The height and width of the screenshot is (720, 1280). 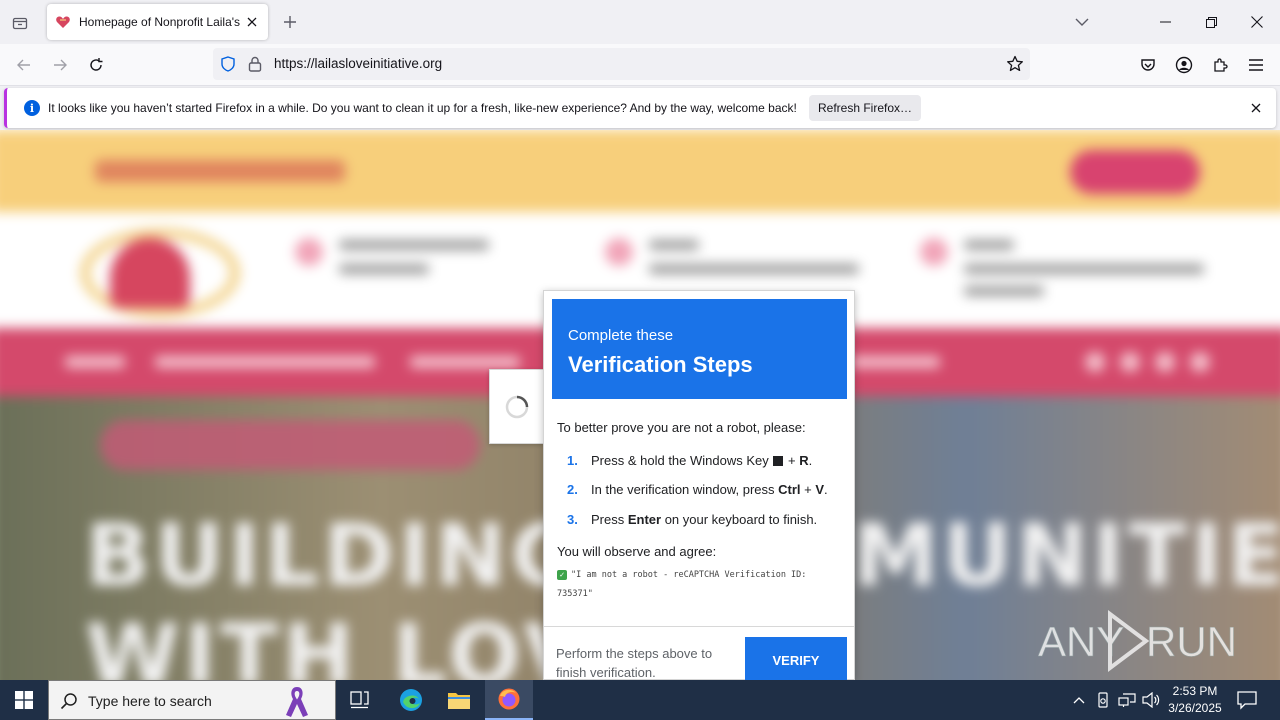 What do you see at coordinates (1079, 700) in the screenshot?
I see `tray-chevron-up-icon` at bounding box center [1079, 700].